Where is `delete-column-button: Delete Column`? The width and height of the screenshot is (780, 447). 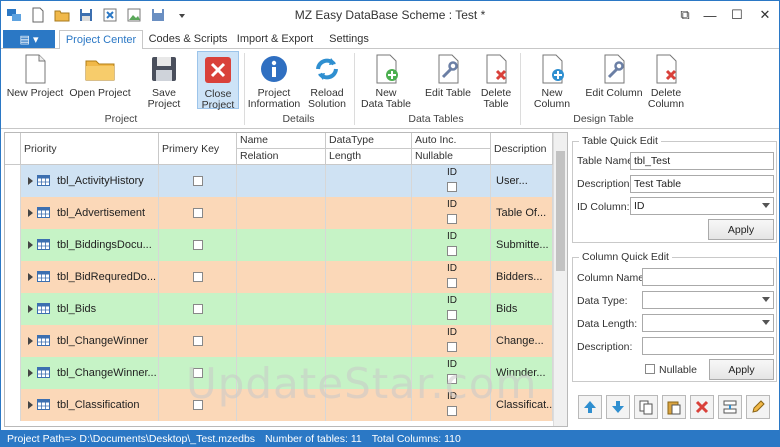 delete-column-button: Delete Column is located at coordinates (666, 80).